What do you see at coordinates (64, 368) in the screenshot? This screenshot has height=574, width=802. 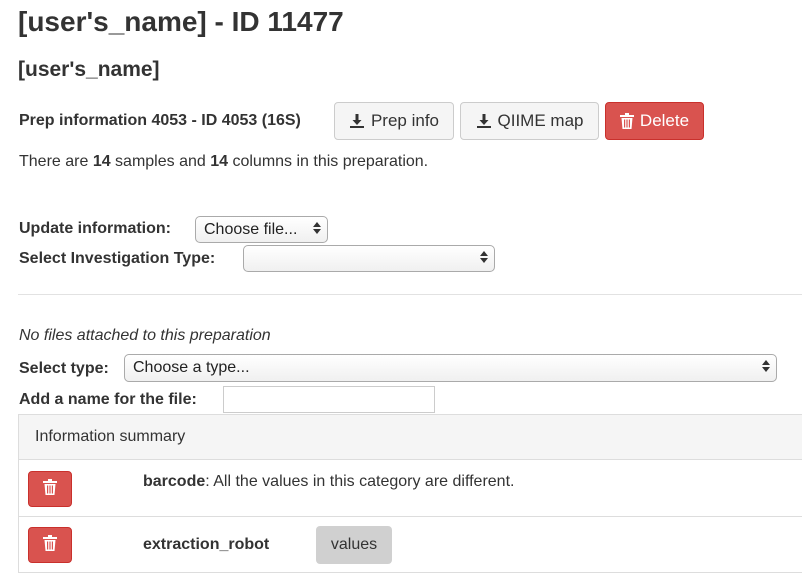 I see `select-type-label: Select type:` at bounding box center [64, 368].